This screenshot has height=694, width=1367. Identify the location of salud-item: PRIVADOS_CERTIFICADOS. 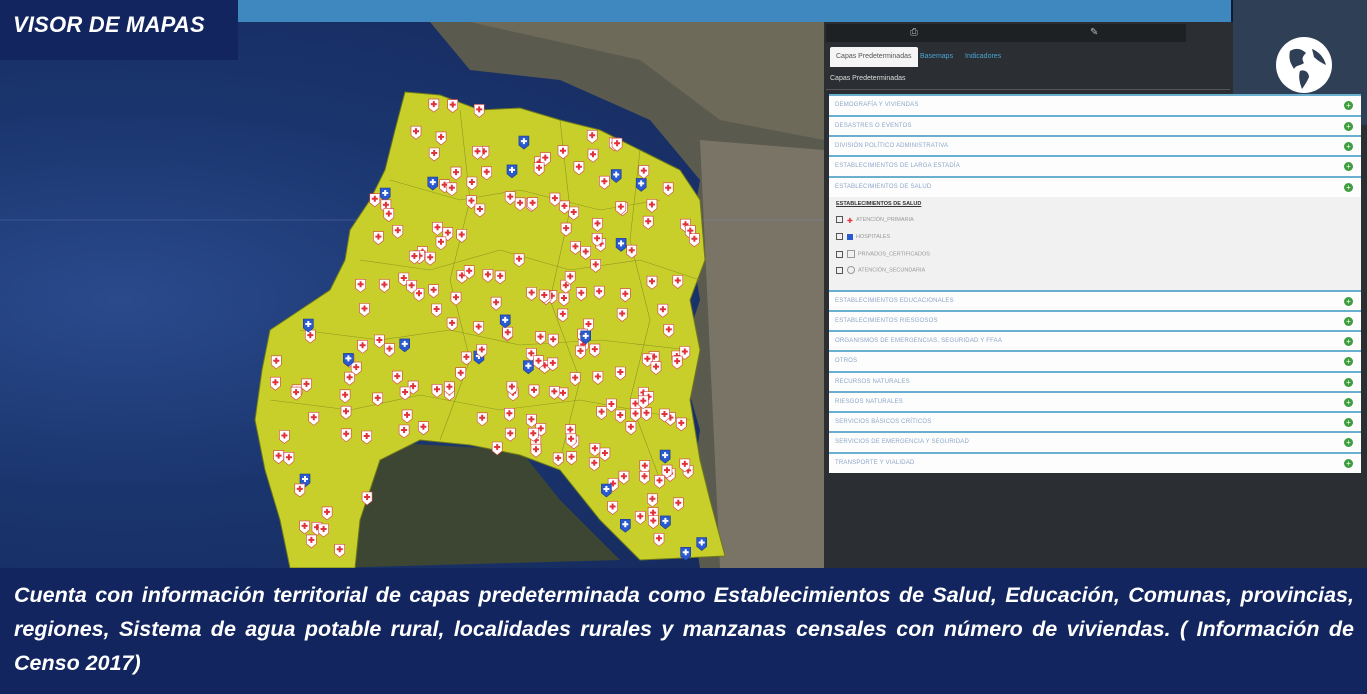
(883, 254).